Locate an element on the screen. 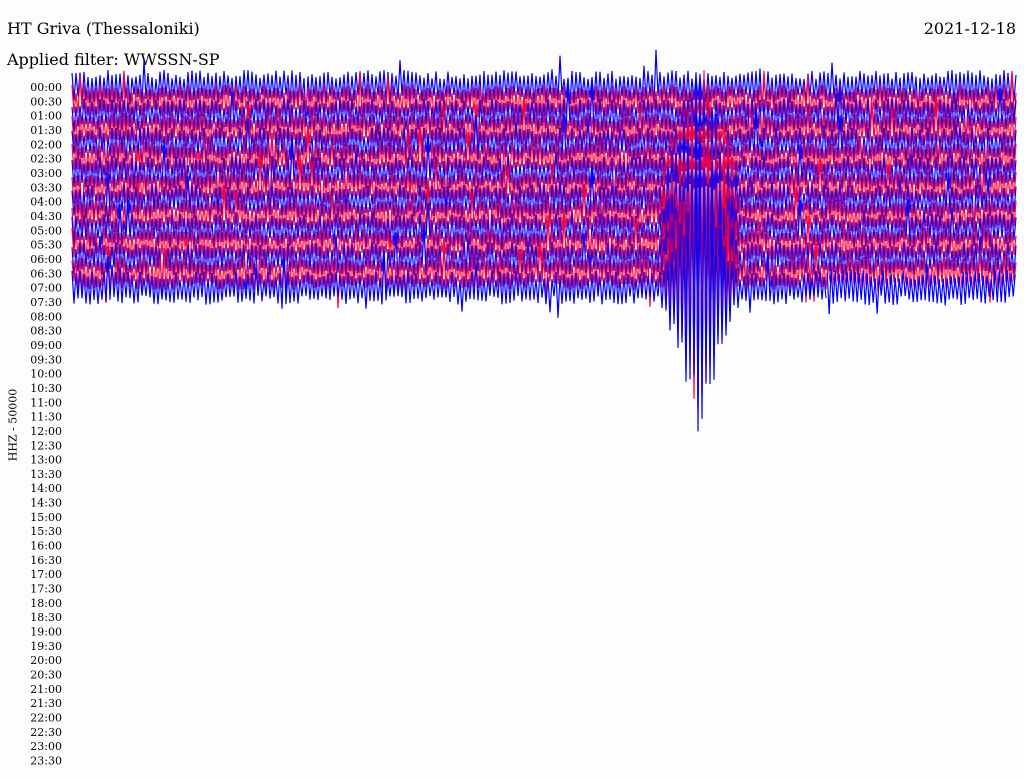 This screenshot has width=1024, height=780. time-tick-label: 09:30 is located at coordinates (46, 359).